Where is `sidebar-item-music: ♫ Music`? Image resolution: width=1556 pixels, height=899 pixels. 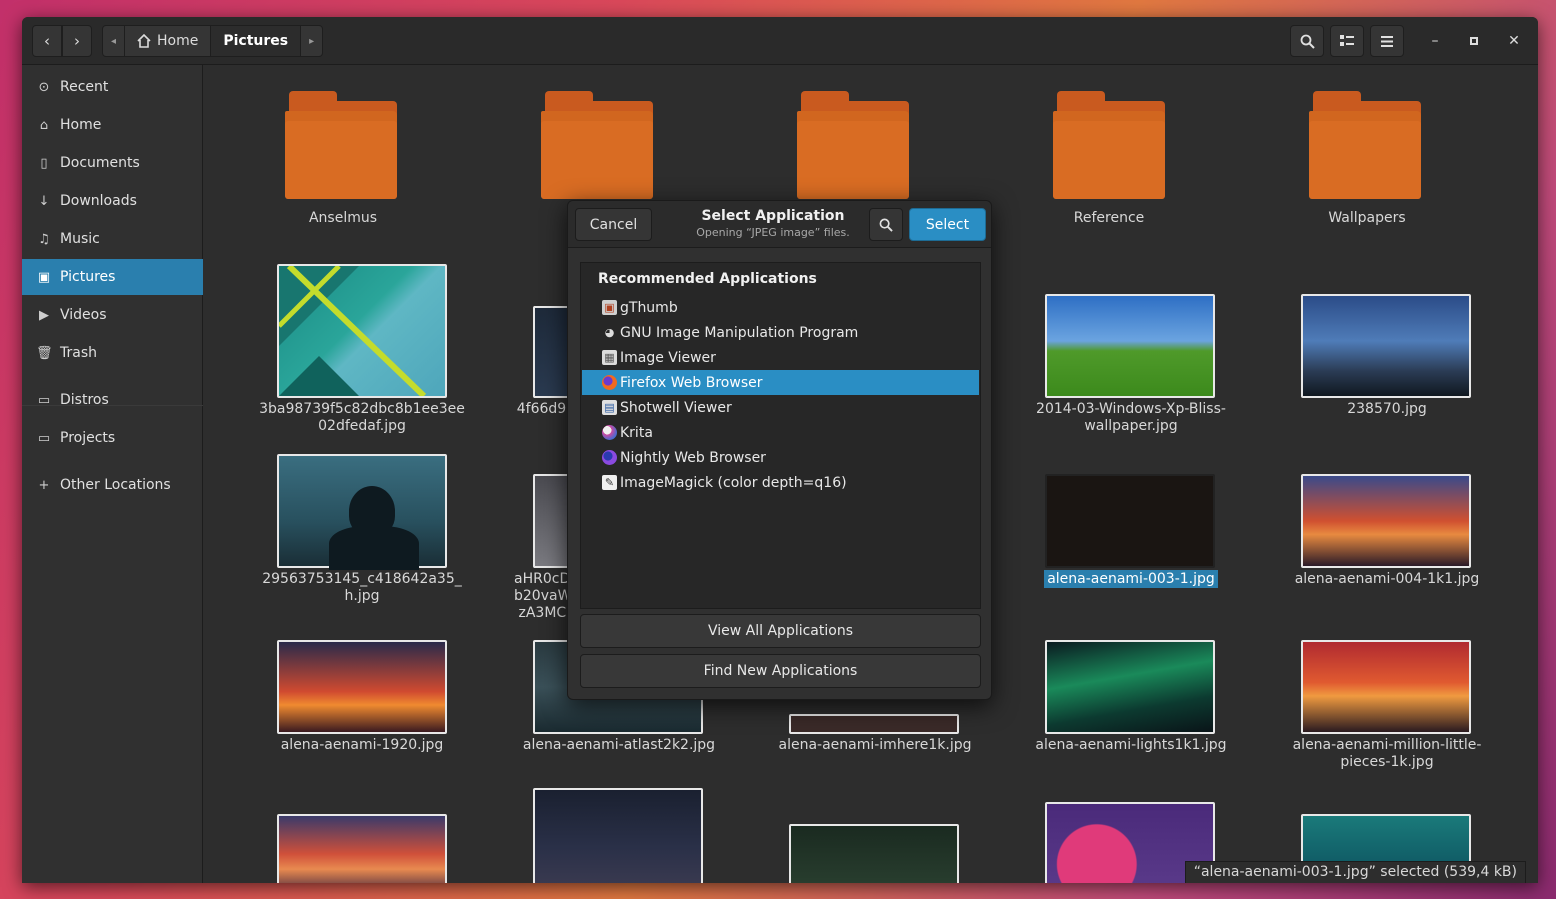
sidebar-item-music: ♫ Music is located at coordinates (112, 239).